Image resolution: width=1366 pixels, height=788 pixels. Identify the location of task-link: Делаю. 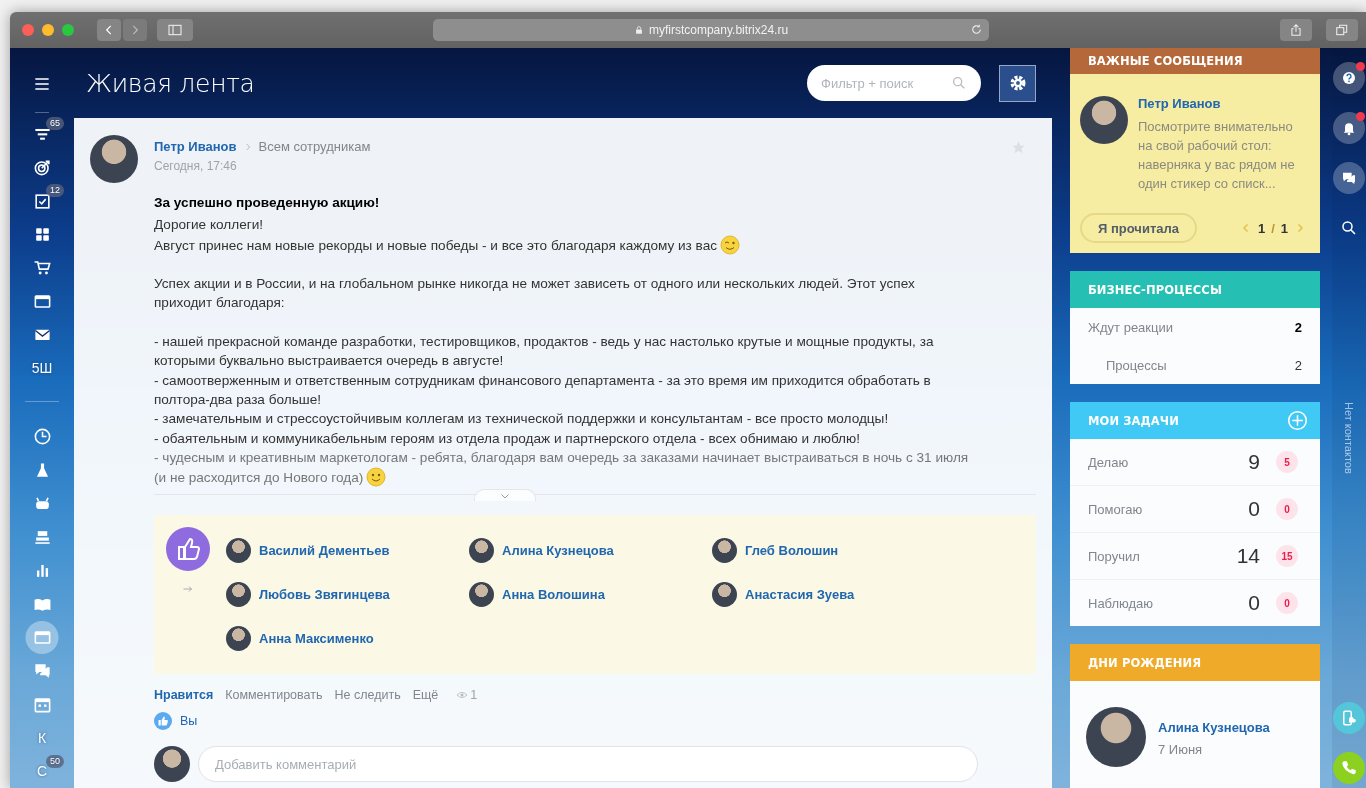
(1154, 462).